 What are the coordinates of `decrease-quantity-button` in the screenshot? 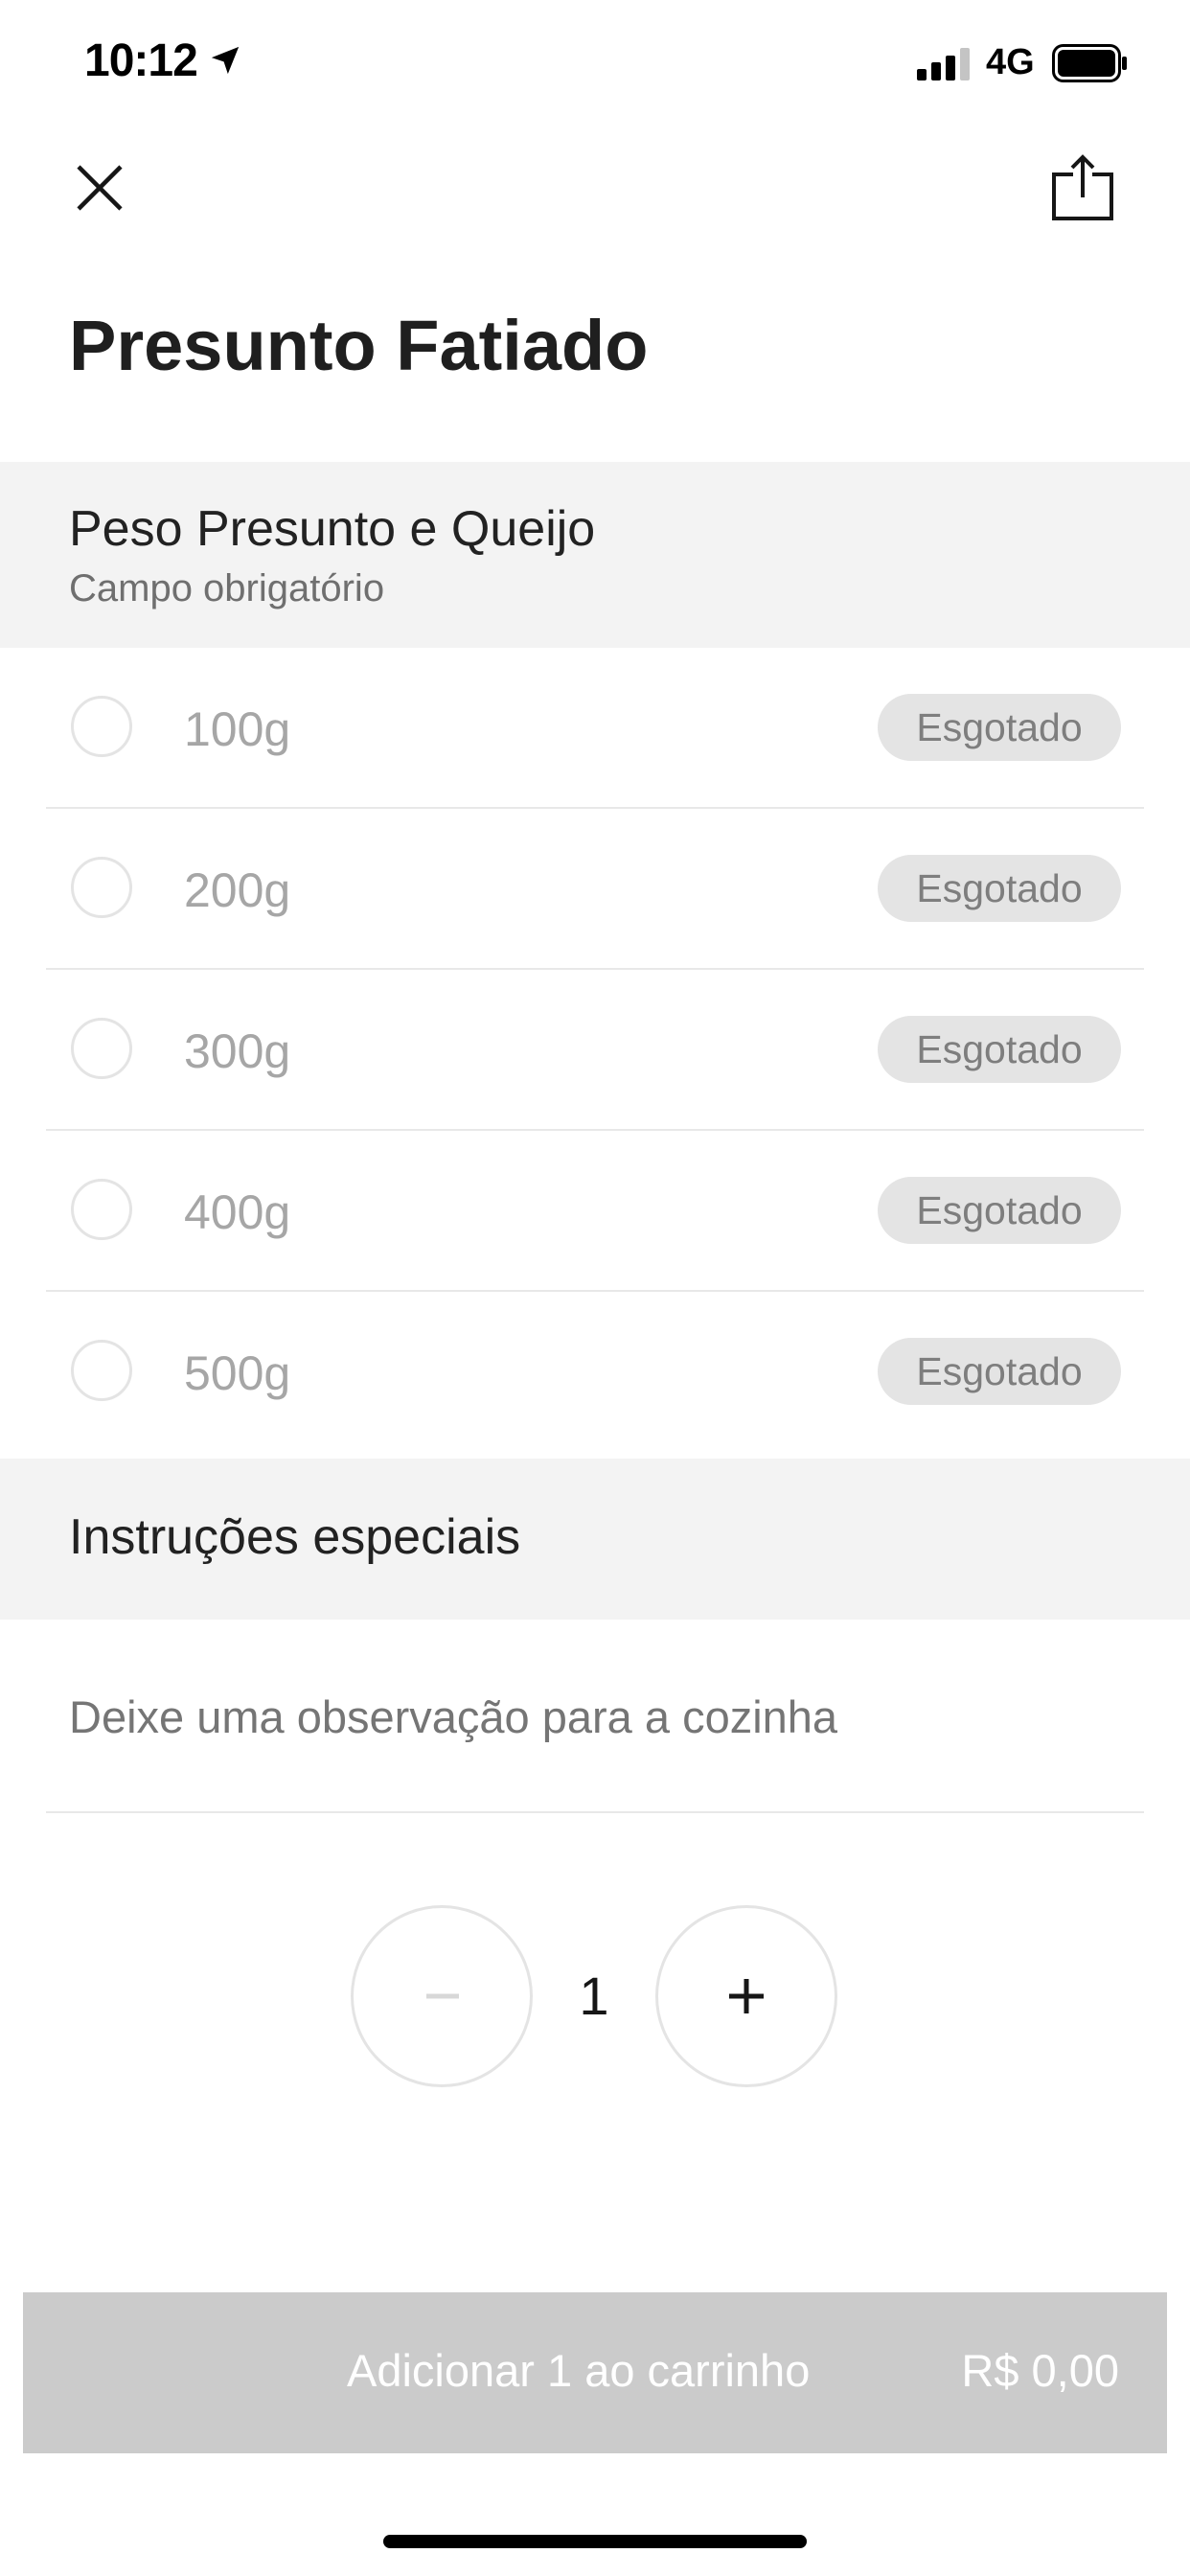 It's located at (442, 1996).